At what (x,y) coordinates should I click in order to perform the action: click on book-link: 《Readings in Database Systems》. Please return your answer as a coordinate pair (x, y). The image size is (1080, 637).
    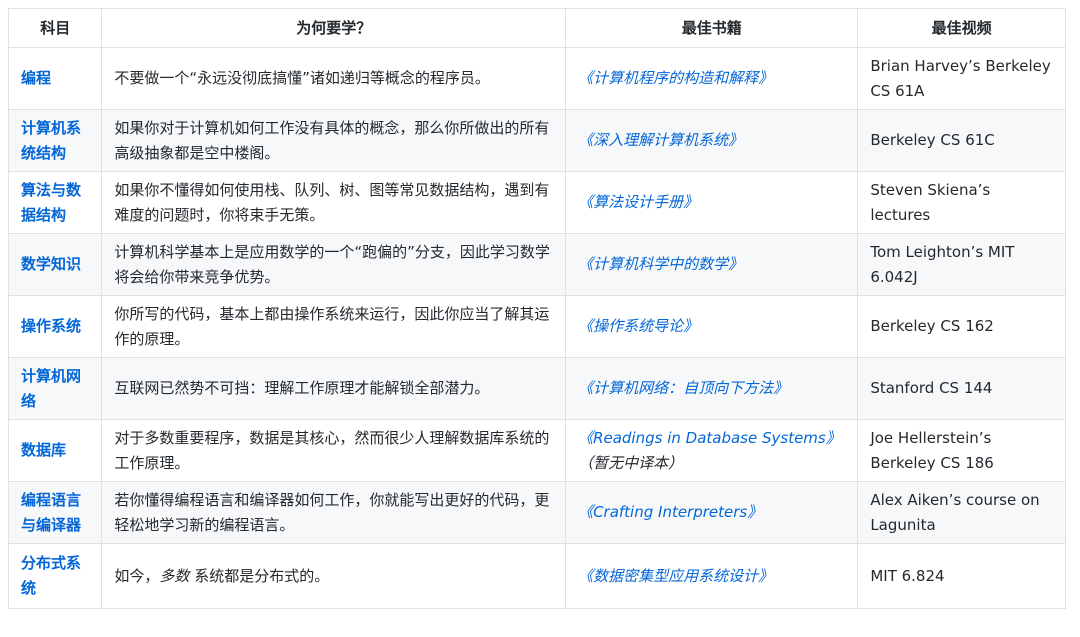
    Looking at the image, I should click on (709, 438).